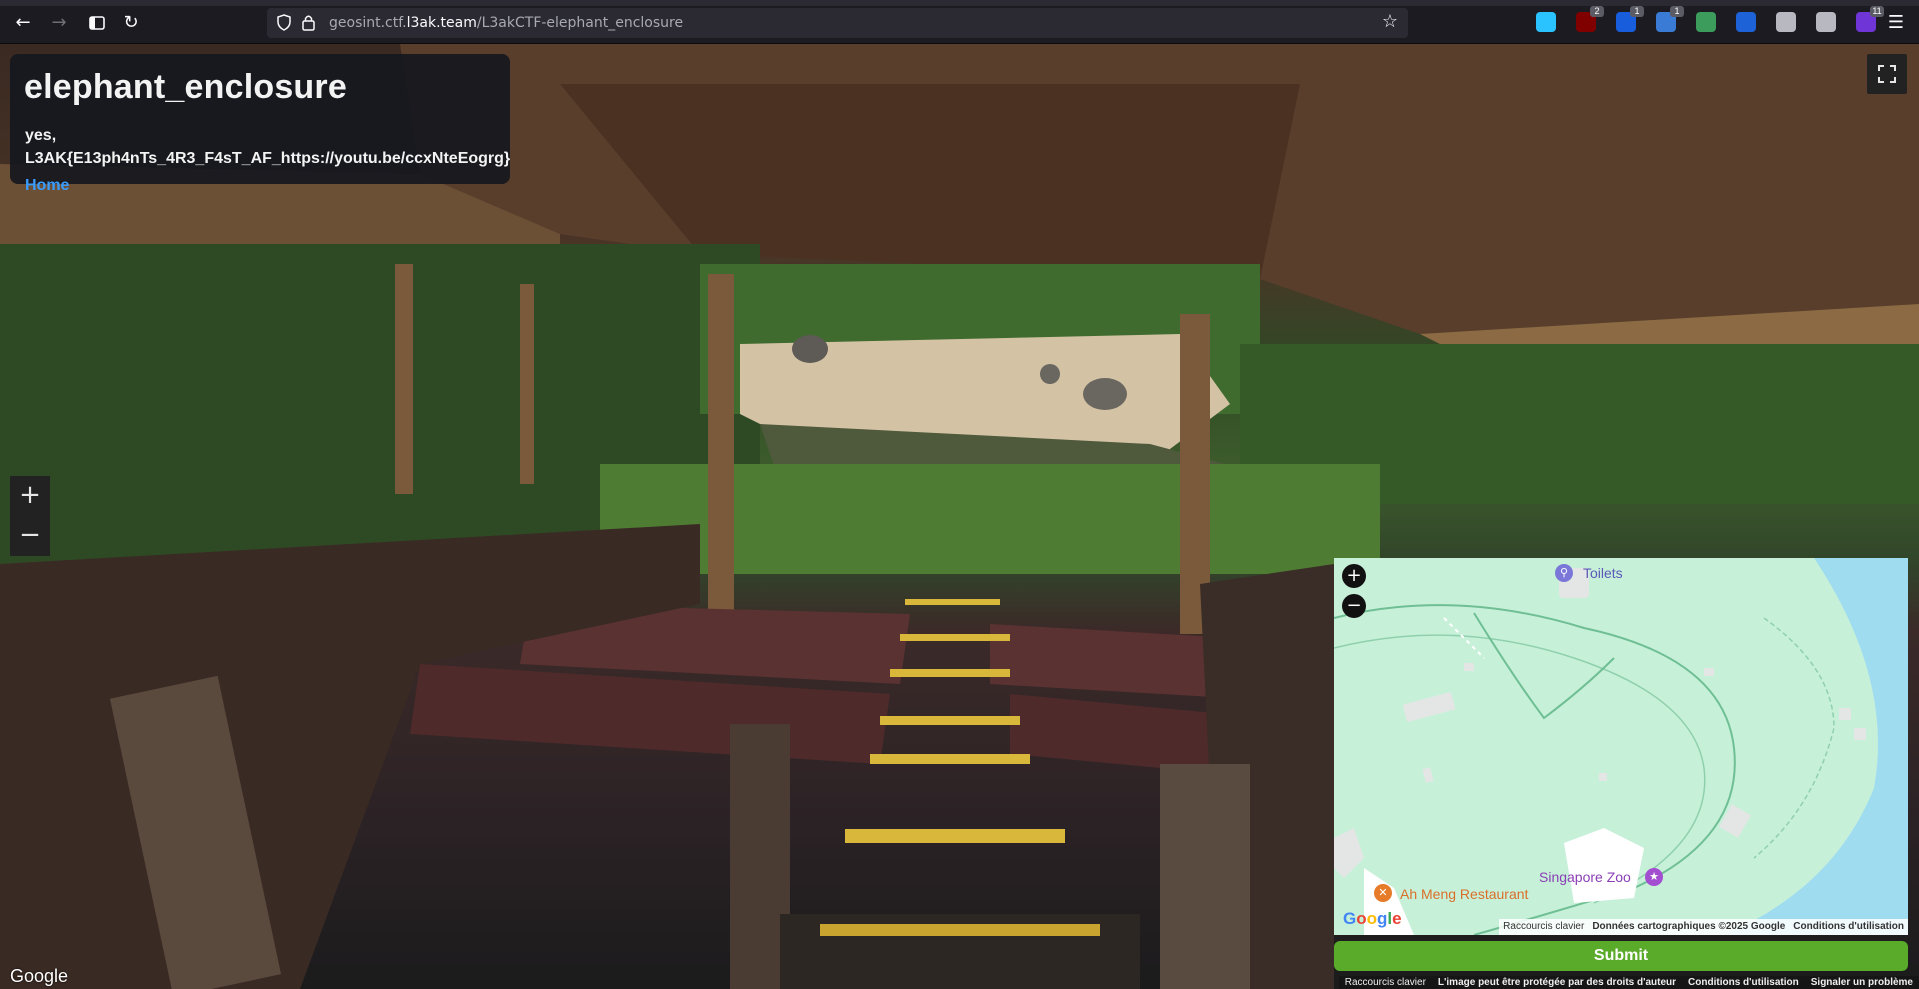  I want to click on puzzle-icon, so click(1826, 22).